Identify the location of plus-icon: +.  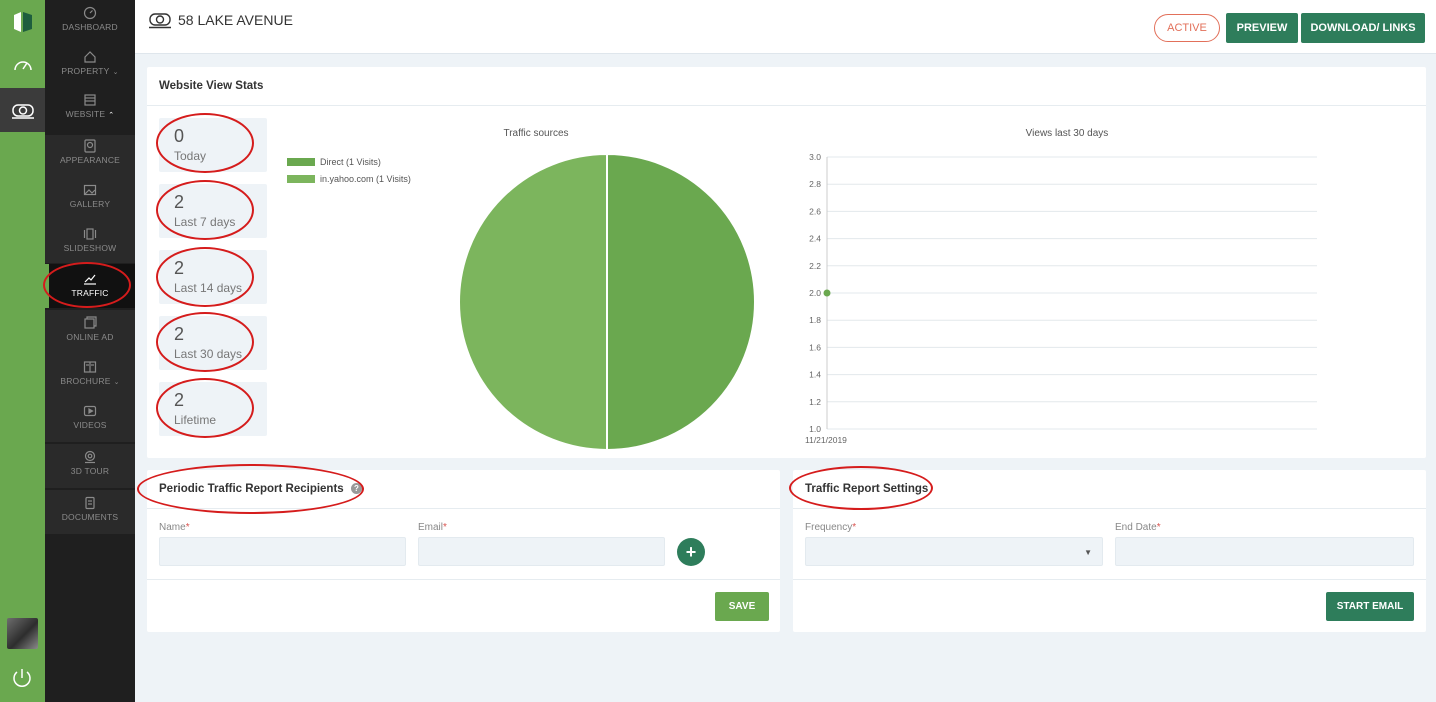
(691, 551).